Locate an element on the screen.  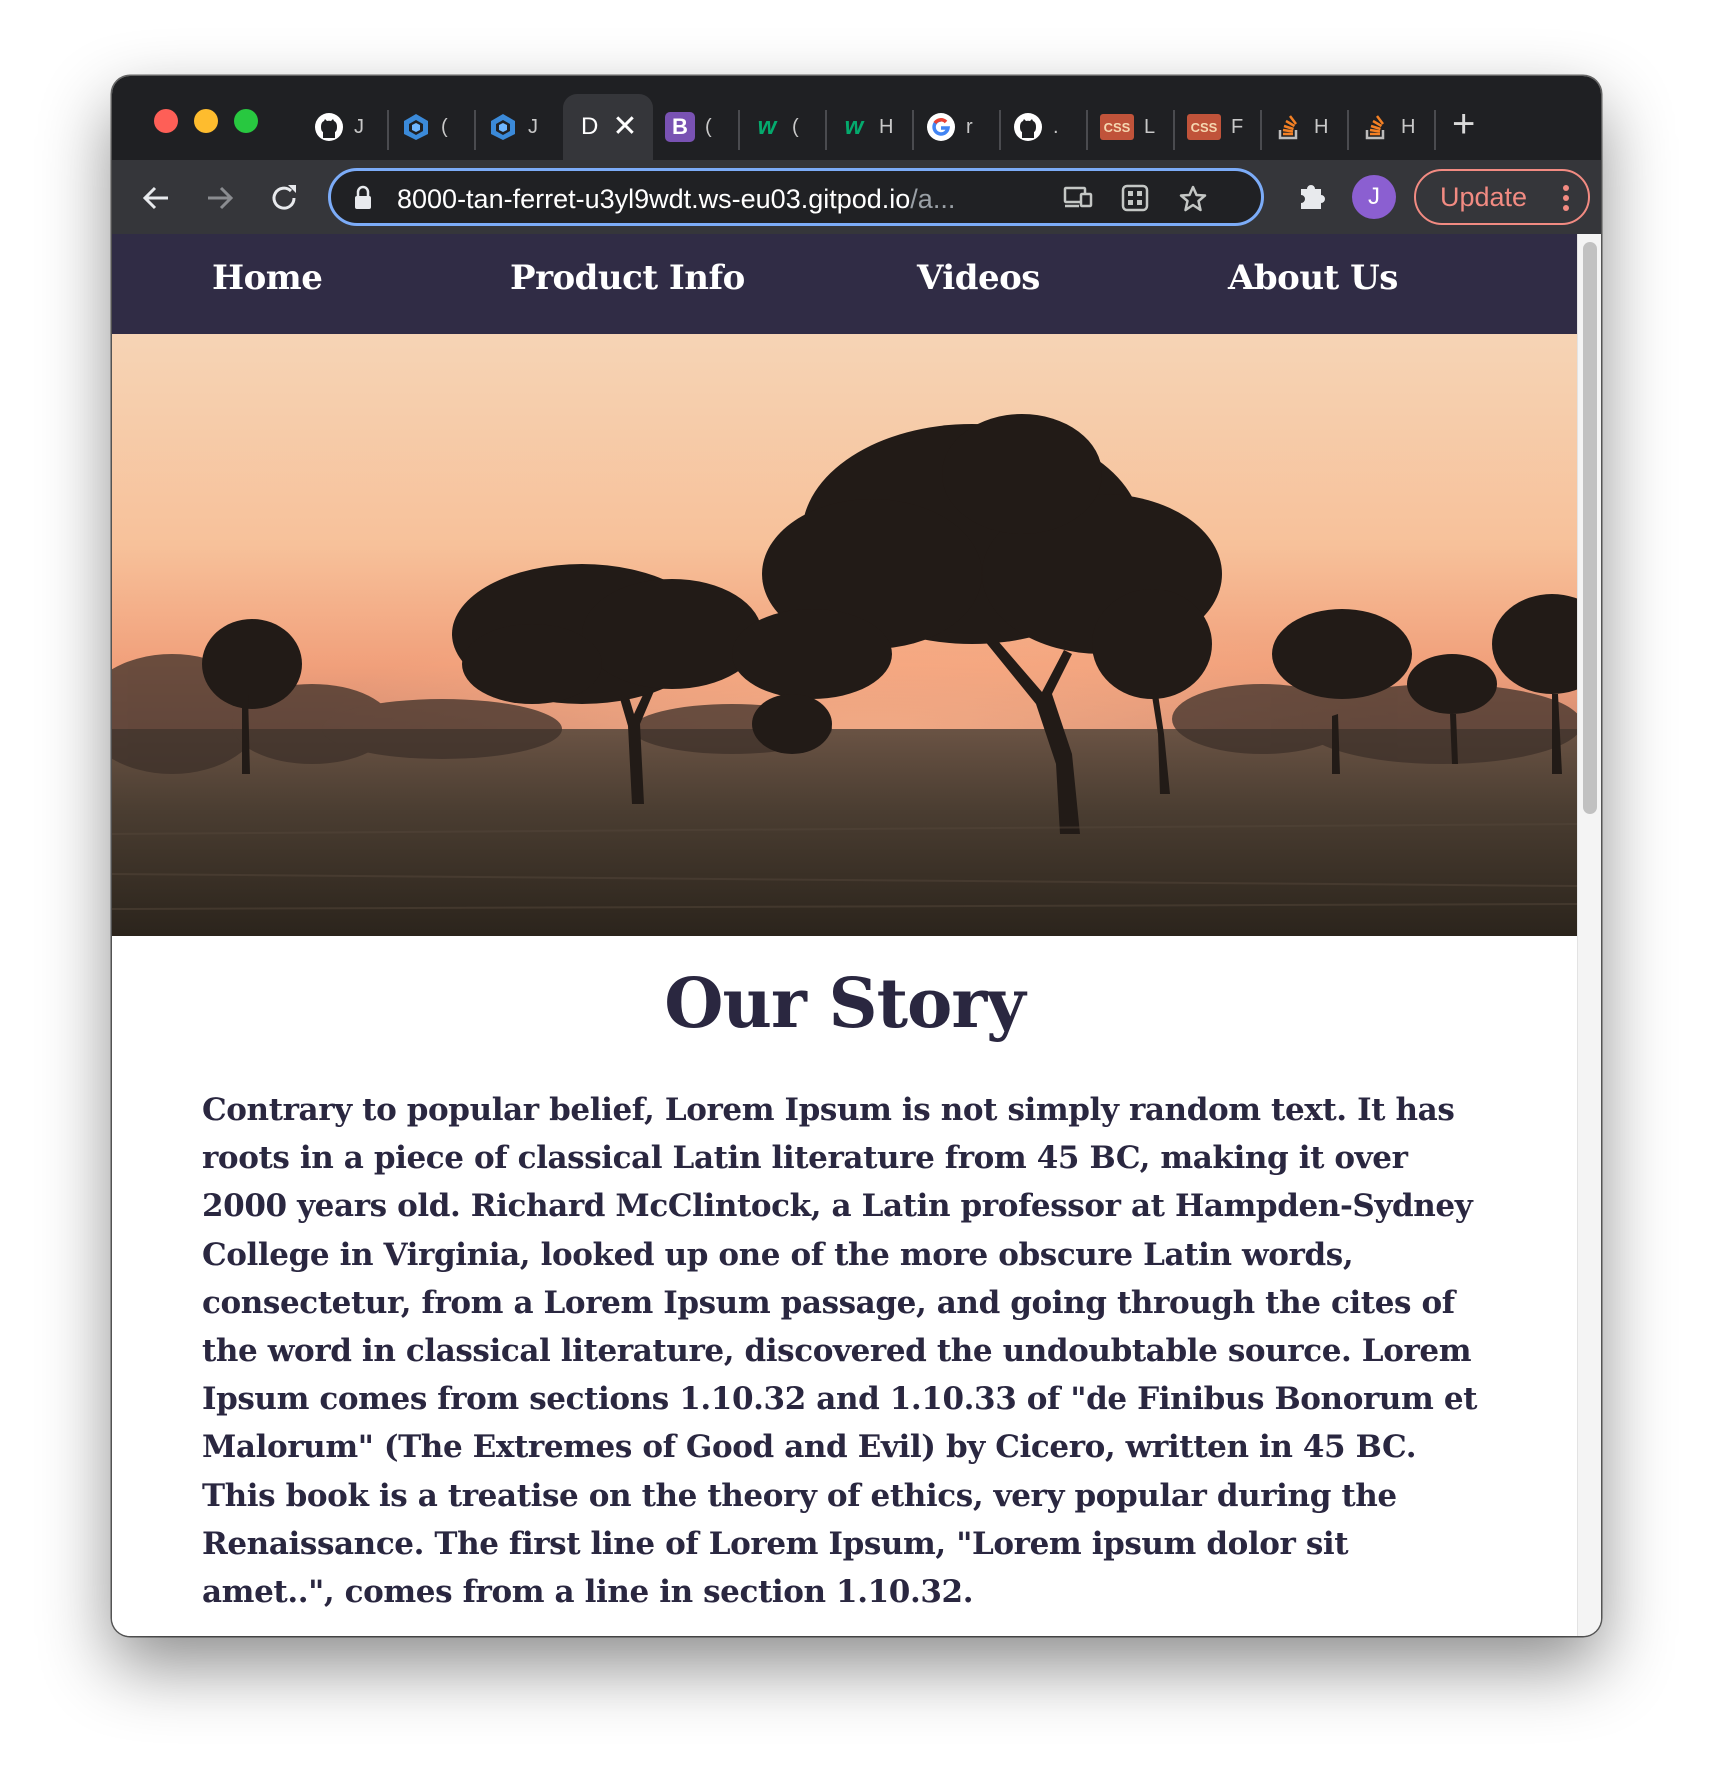
tab-google: r is located at coordinates (957, 127).